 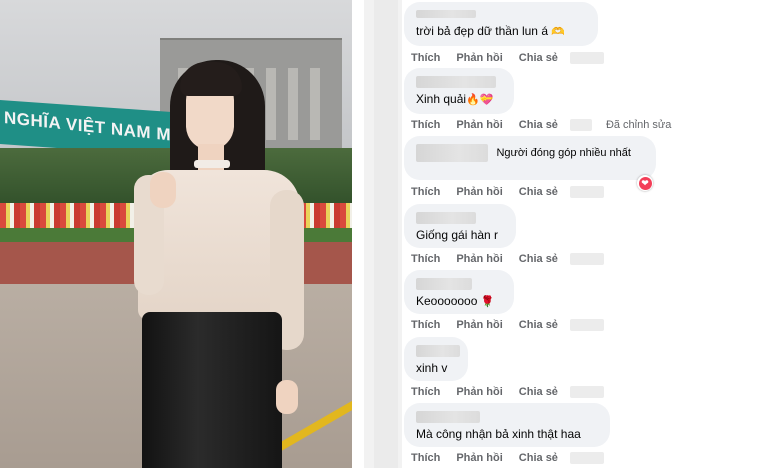 What do you see at coordinates (358, 234) in the screenshot?
I see `panel-divider` at bounding box center [358, 234].